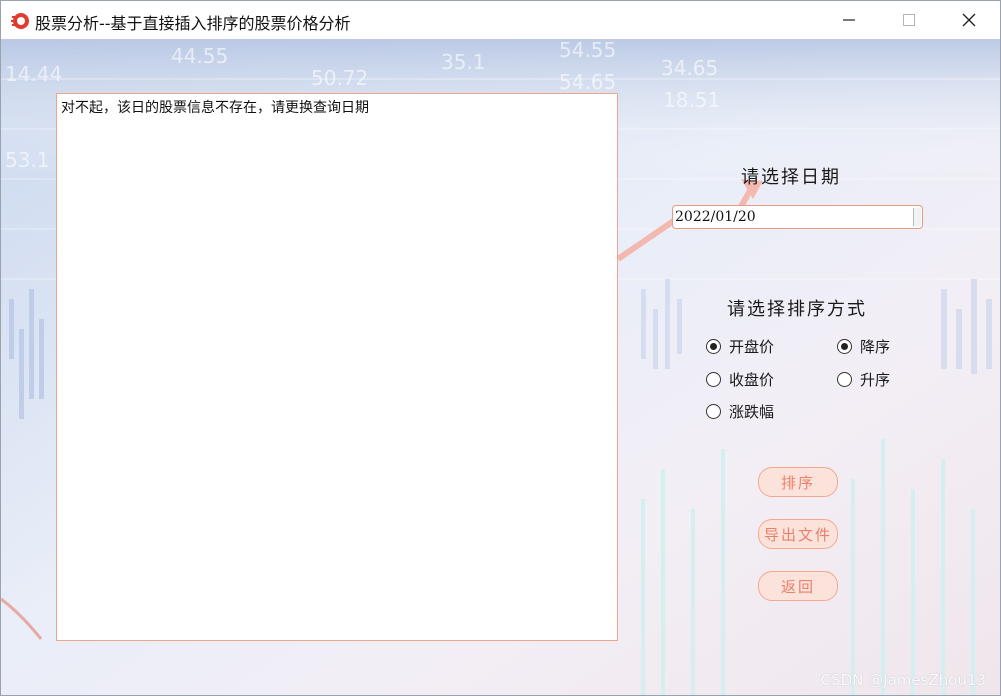 Image resolution: width=1001 pixels, height=696 pixels. I want to click on radio-close-price: 收盘价, so click(740, 379).